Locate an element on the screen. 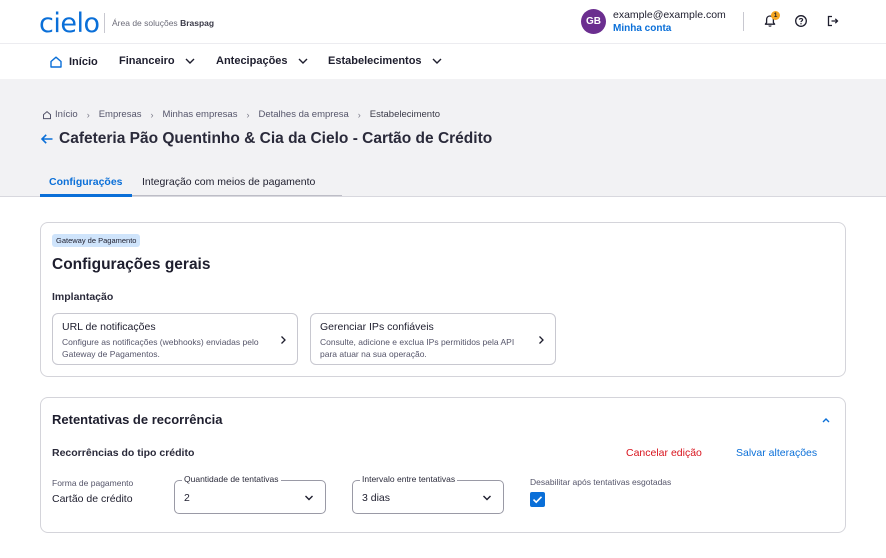 The width and height of the screenshot is (886, 558). header-divider is located at coordinates (743, 21).